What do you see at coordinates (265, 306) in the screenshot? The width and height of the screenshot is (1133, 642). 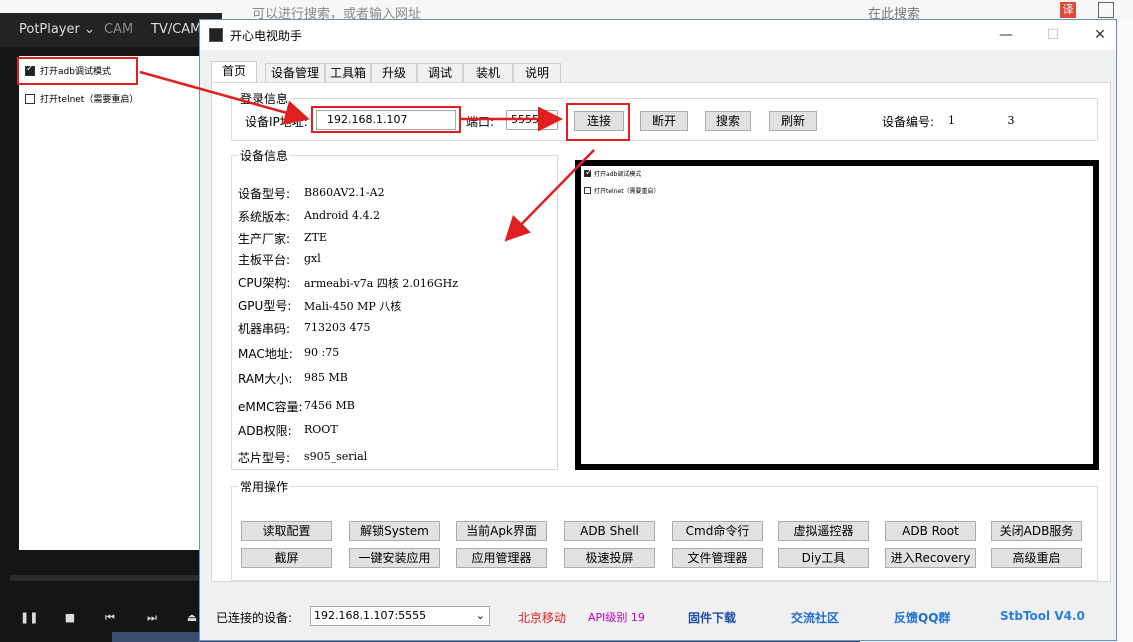 I see `device-info-label: GPU型号:` at bounding box center [265, 306].